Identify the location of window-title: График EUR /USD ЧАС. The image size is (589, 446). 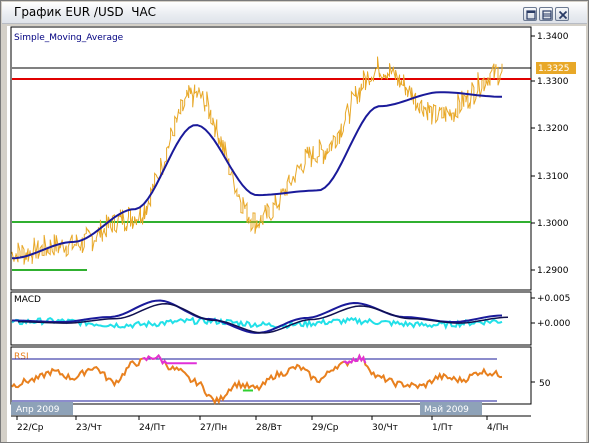
(85, 12).